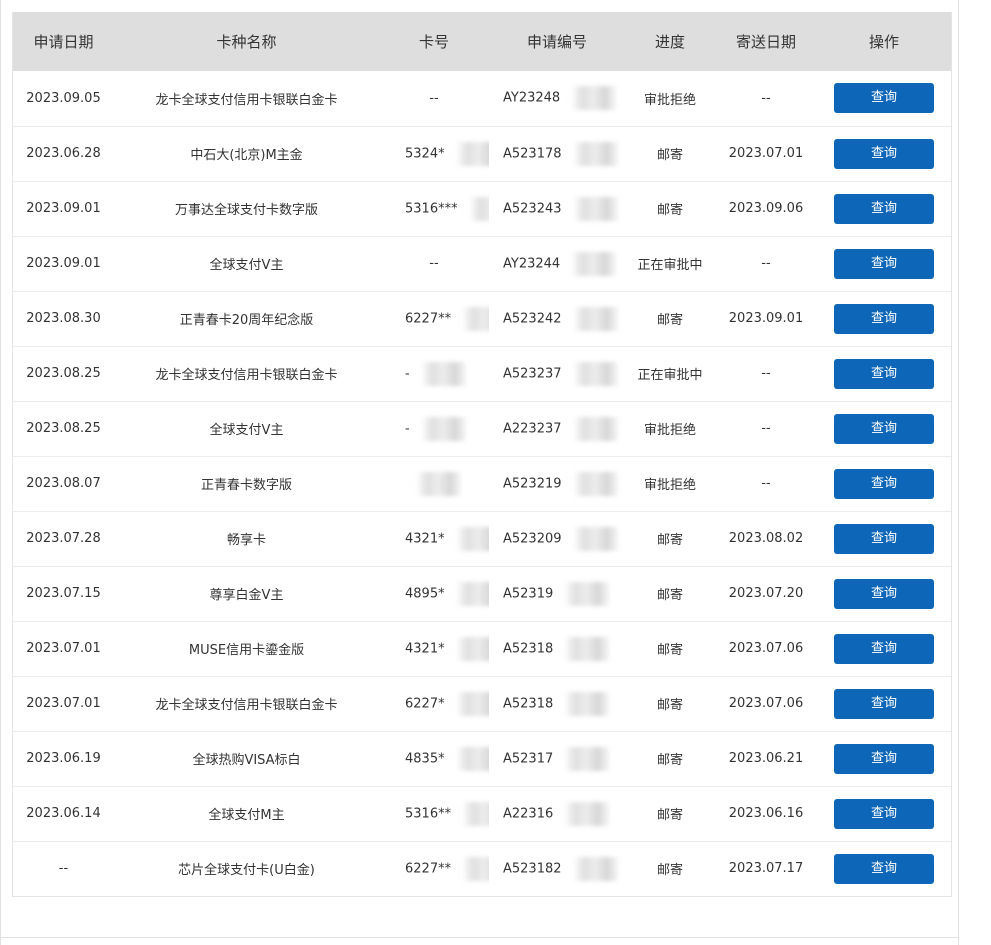 The width and height of the screenshot is (991, 945). I want to click on cell-apply-no-masked: A52317, so click(556, 758).